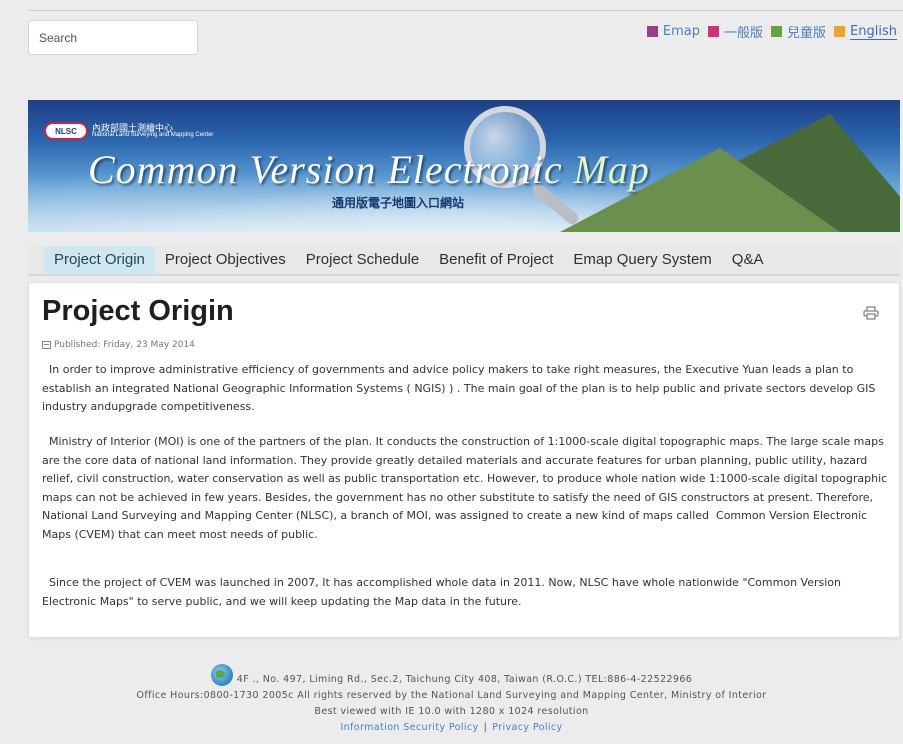 This screenshot has width=903, height=744. Describe the element at coordinates (496, 260) in the screenshot. I see `nav-item-benefit-of-project: Benefit of Project` at that location.